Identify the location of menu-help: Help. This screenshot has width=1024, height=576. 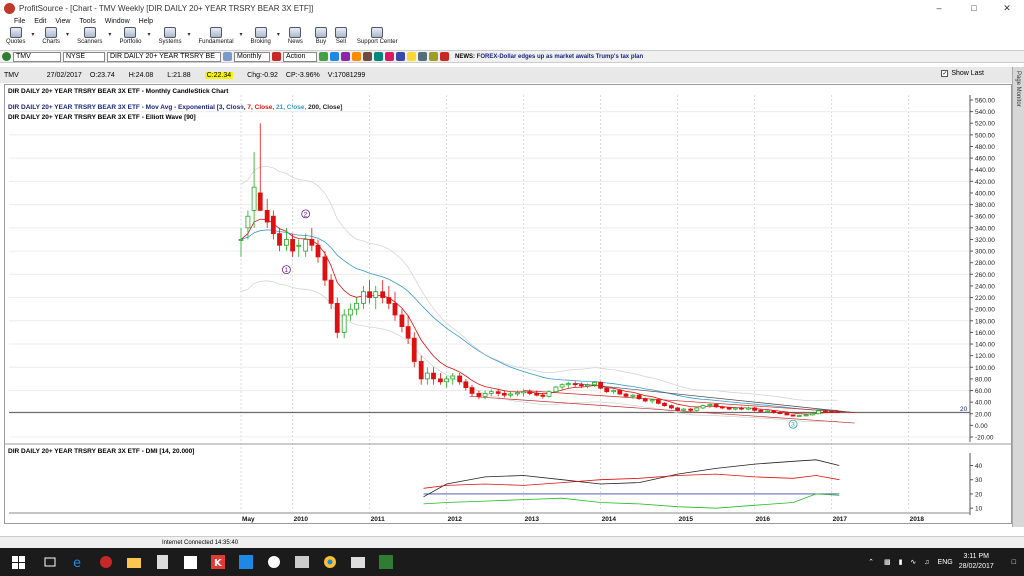
(146, 21).